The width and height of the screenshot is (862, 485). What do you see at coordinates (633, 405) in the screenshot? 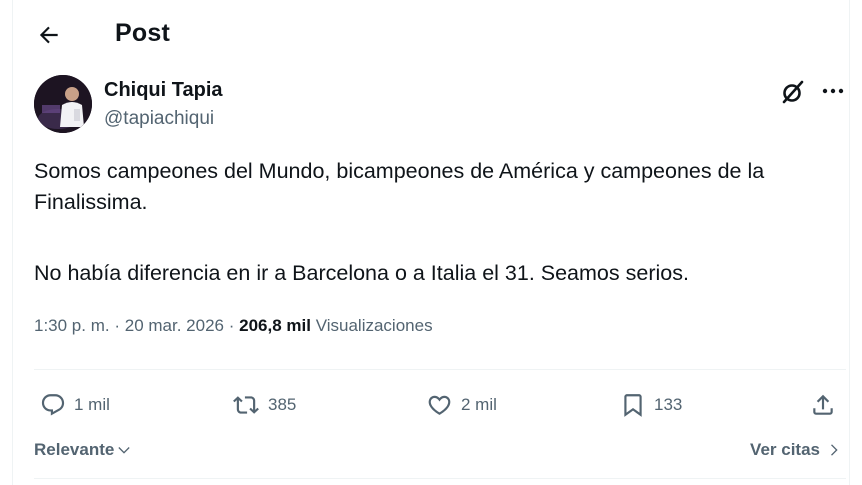
I see `bookmark-icon` at bounding box center [633, 405].